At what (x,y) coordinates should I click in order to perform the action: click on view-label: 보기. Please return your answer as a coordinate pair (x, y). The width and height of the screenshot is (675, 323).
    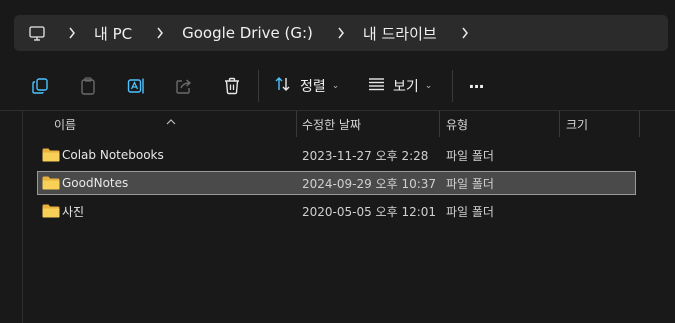
    Looking at the image, I should click on (406, 87).